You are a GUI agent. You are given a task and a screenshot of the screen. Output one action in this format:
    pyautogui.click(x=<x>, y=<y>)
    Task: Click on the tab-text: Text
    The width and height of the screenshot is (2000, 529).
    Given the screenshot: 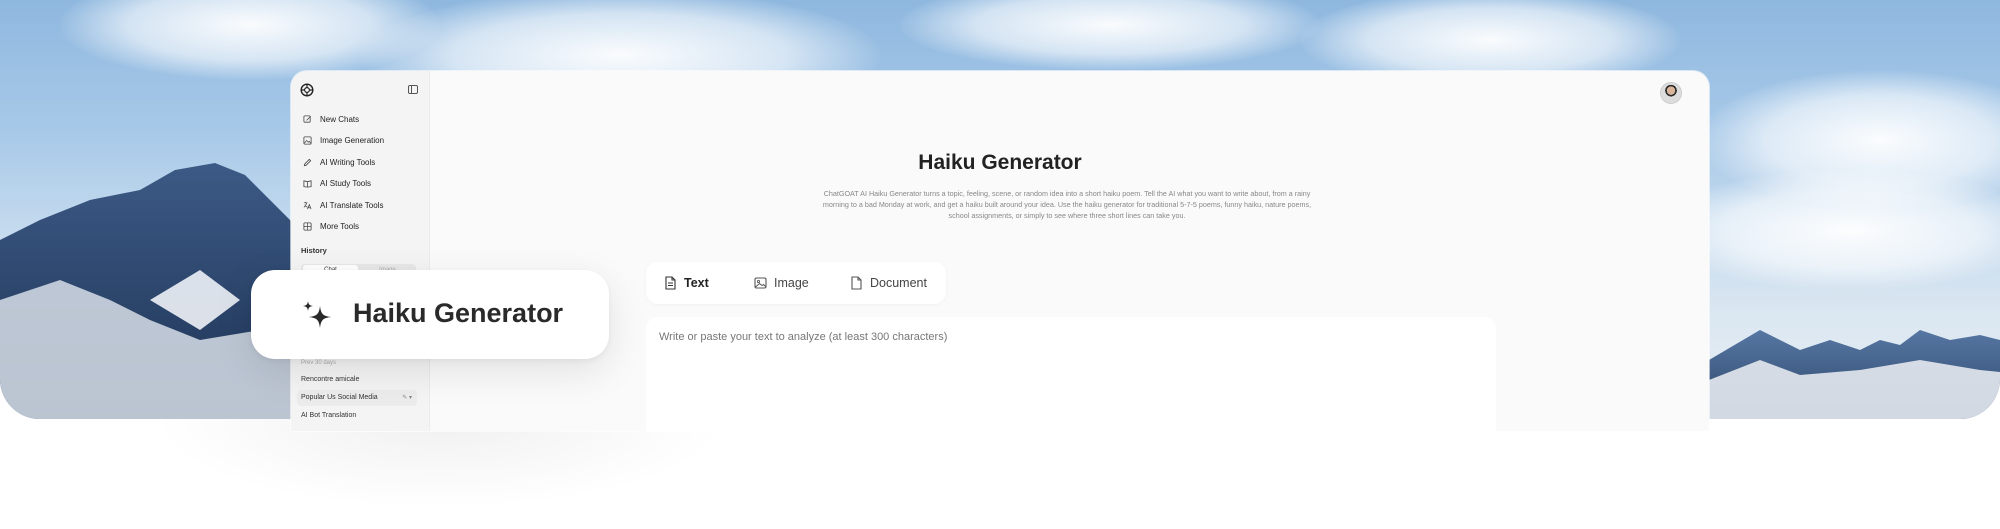 What is the action you would take?
    pyautogui.click(x=686, y=283)
    